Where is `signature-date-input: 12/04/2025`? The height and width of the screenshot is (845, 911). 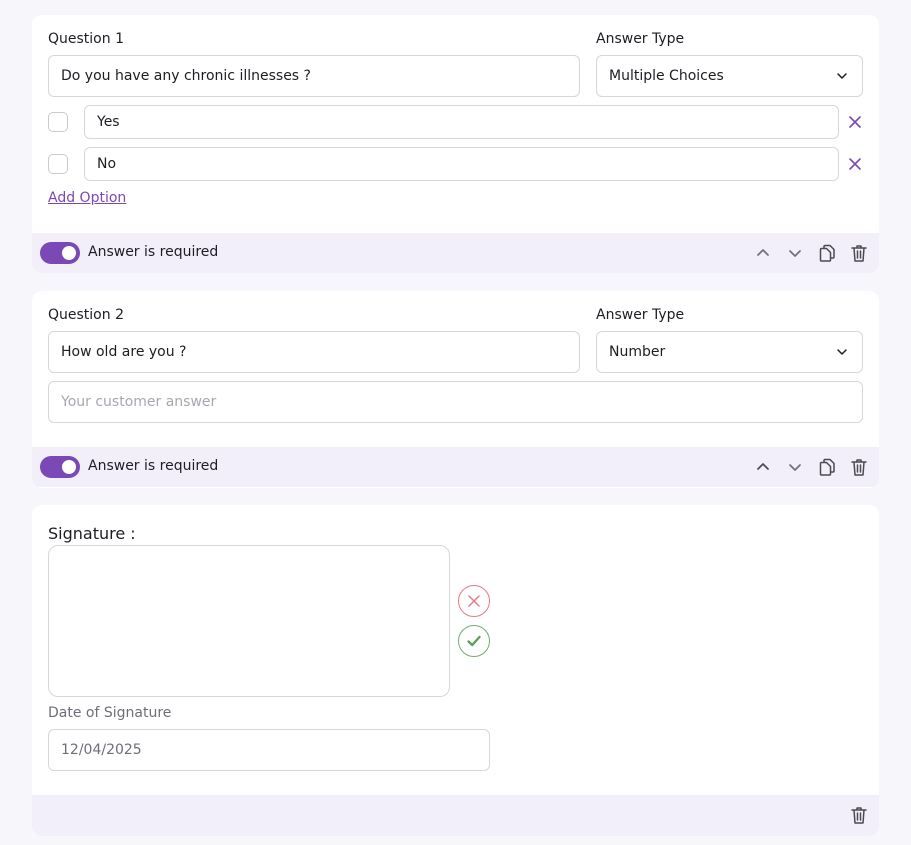
signature-date-input: 12/04/2025 is located at coordinates (269, 750).